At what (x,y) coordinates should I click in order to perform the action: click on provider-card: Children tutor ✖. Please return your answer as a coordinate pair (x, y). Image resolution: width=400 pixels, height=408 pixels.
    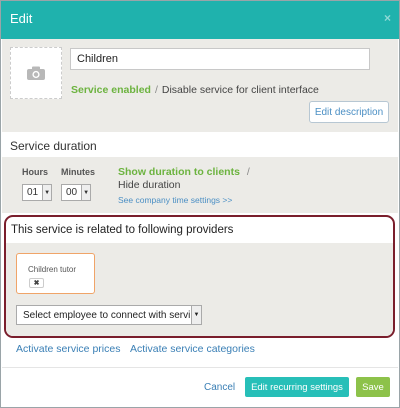
    Looking at the image, I should click on (55, 273).